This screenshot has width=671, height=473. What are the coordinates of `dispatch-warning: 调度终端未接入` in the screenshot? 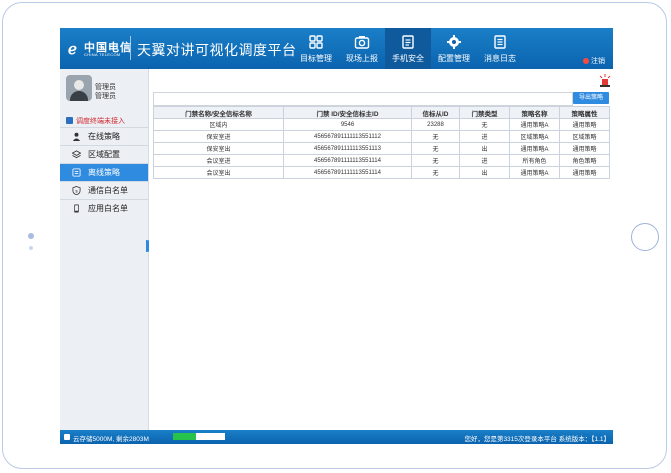 It's located at (107, 121).